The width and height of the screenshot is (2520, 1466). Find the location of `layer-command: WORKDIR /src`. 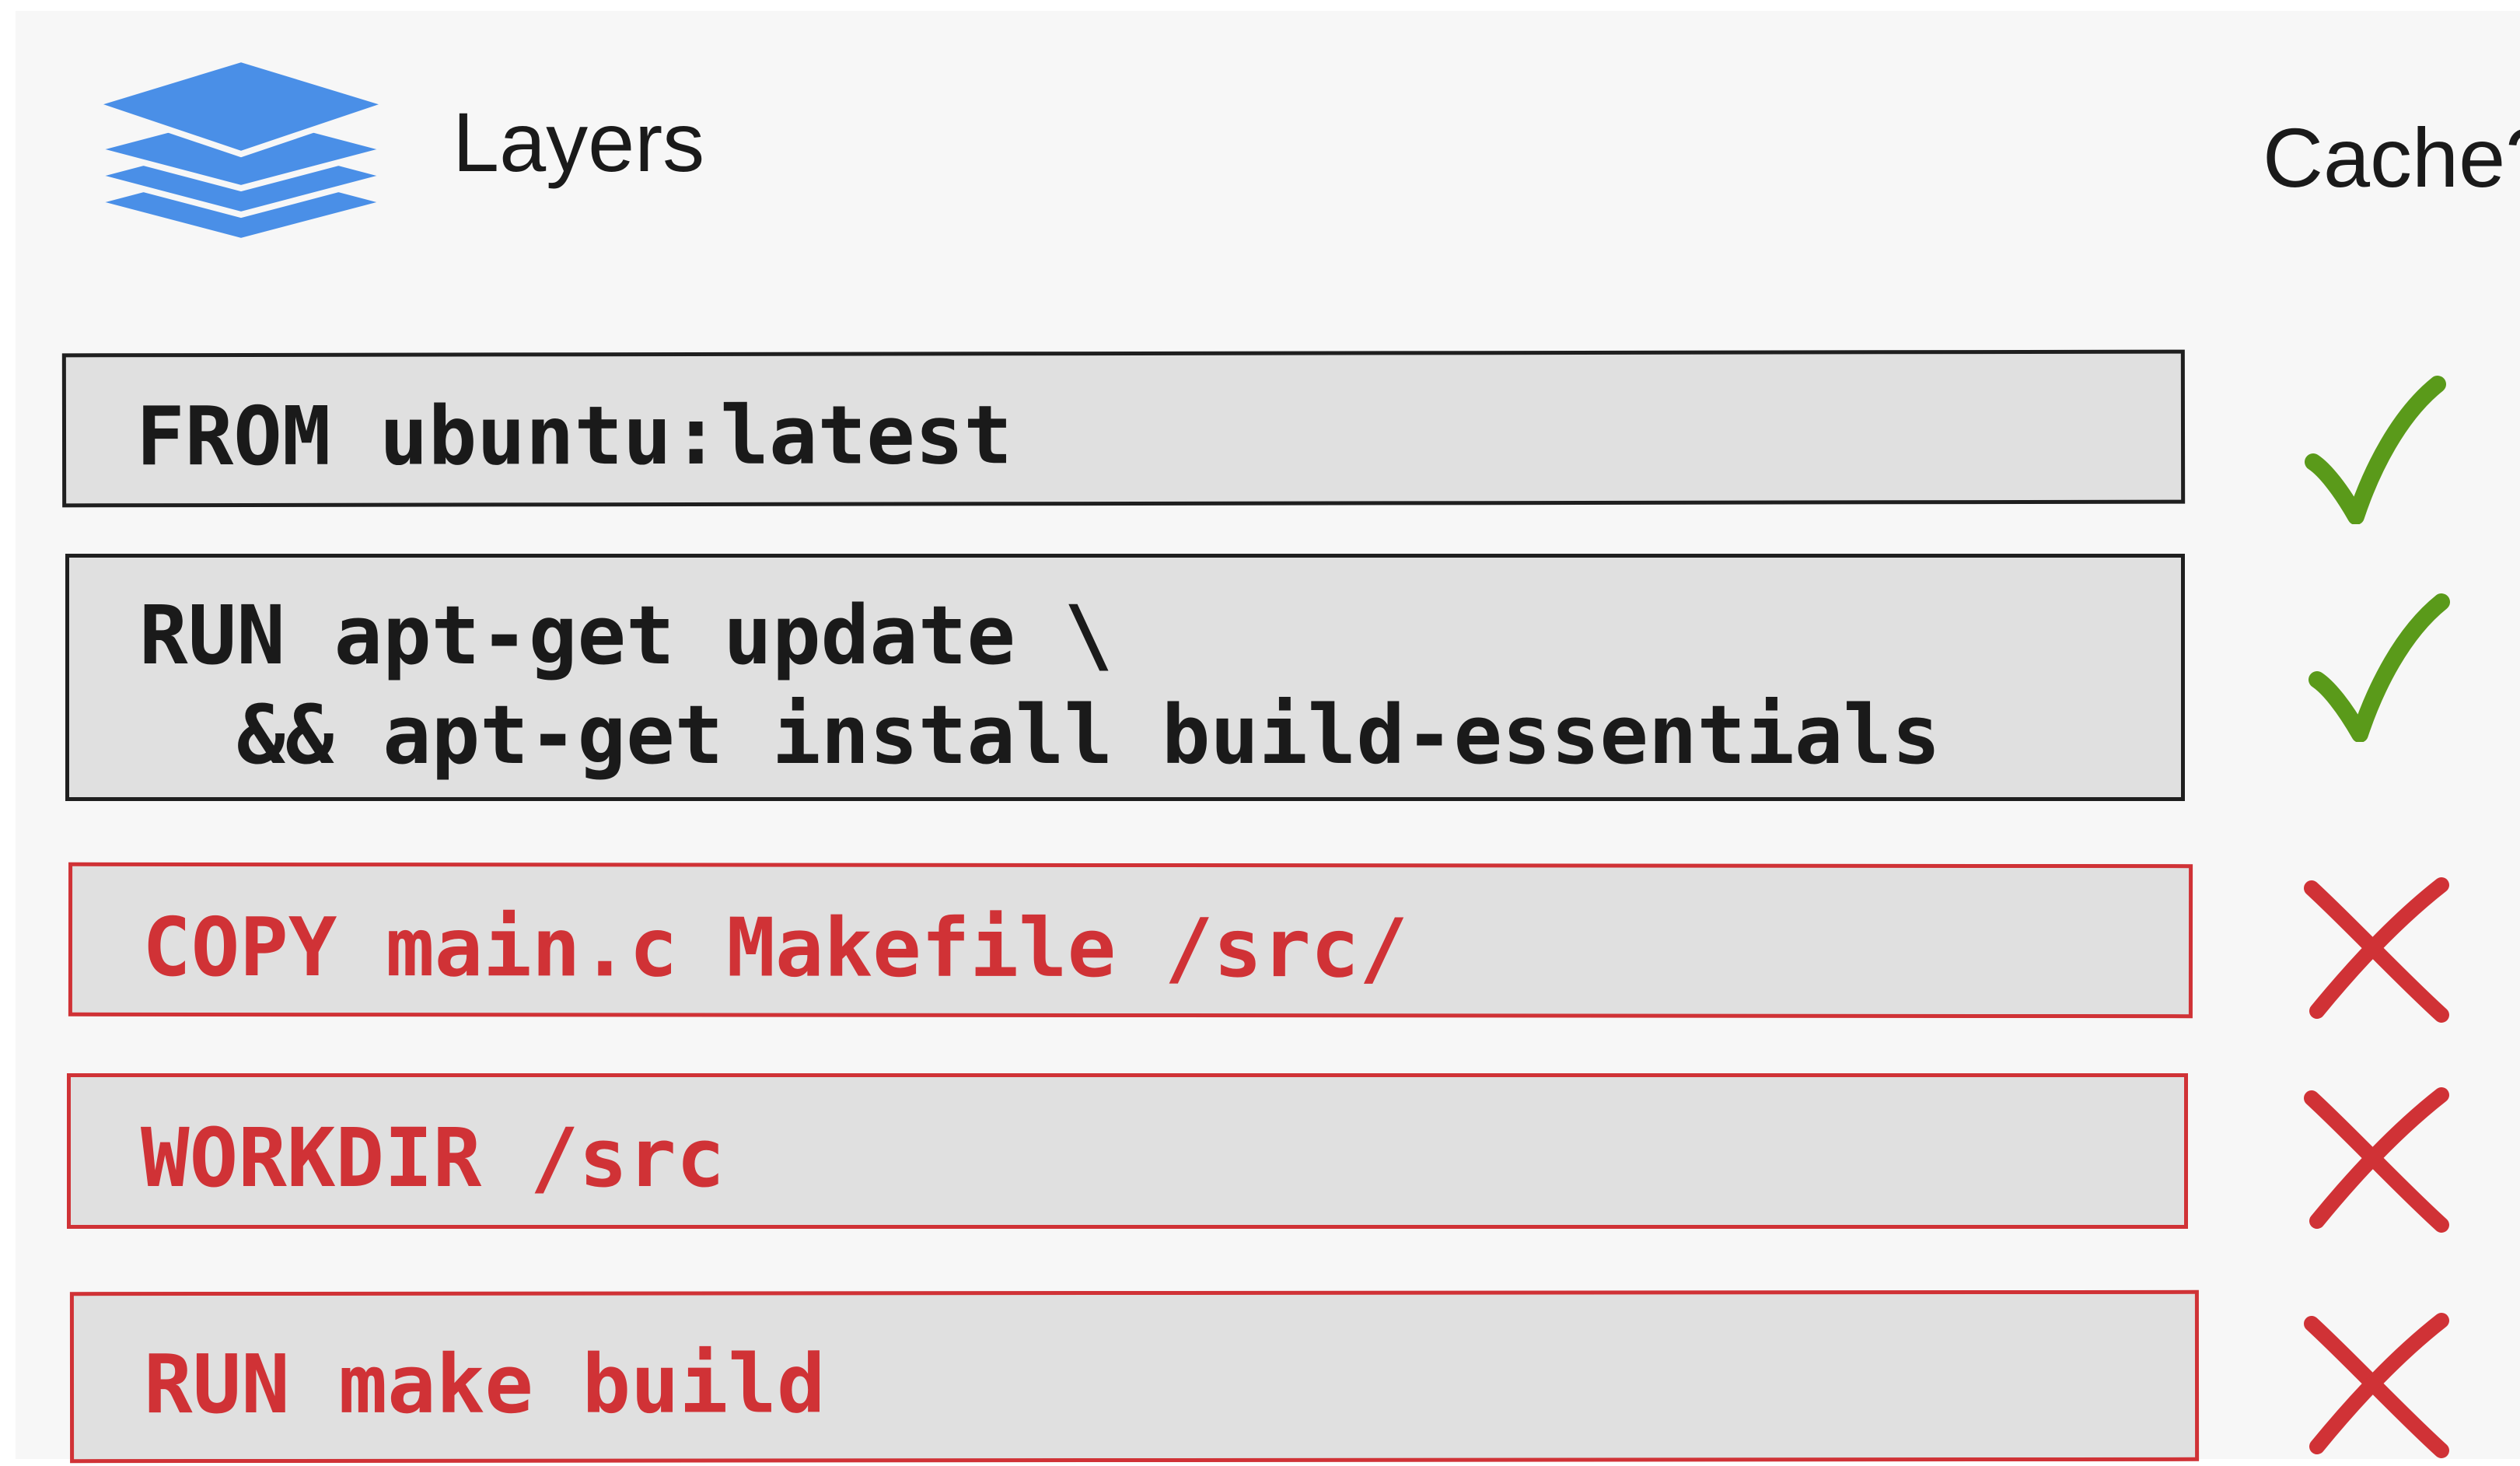

layer-command: WORKDIR /src is located at coordinates (433, 1158).